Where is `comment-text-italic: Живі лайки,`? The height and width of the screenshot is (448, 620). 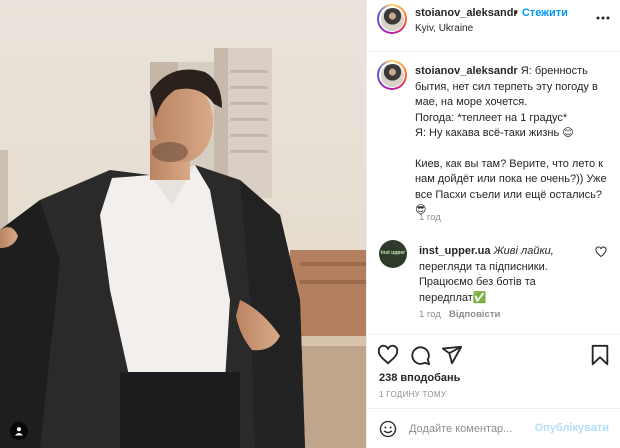 comment-text-italic: Живі лайки, is located at coordinates (523, 251).